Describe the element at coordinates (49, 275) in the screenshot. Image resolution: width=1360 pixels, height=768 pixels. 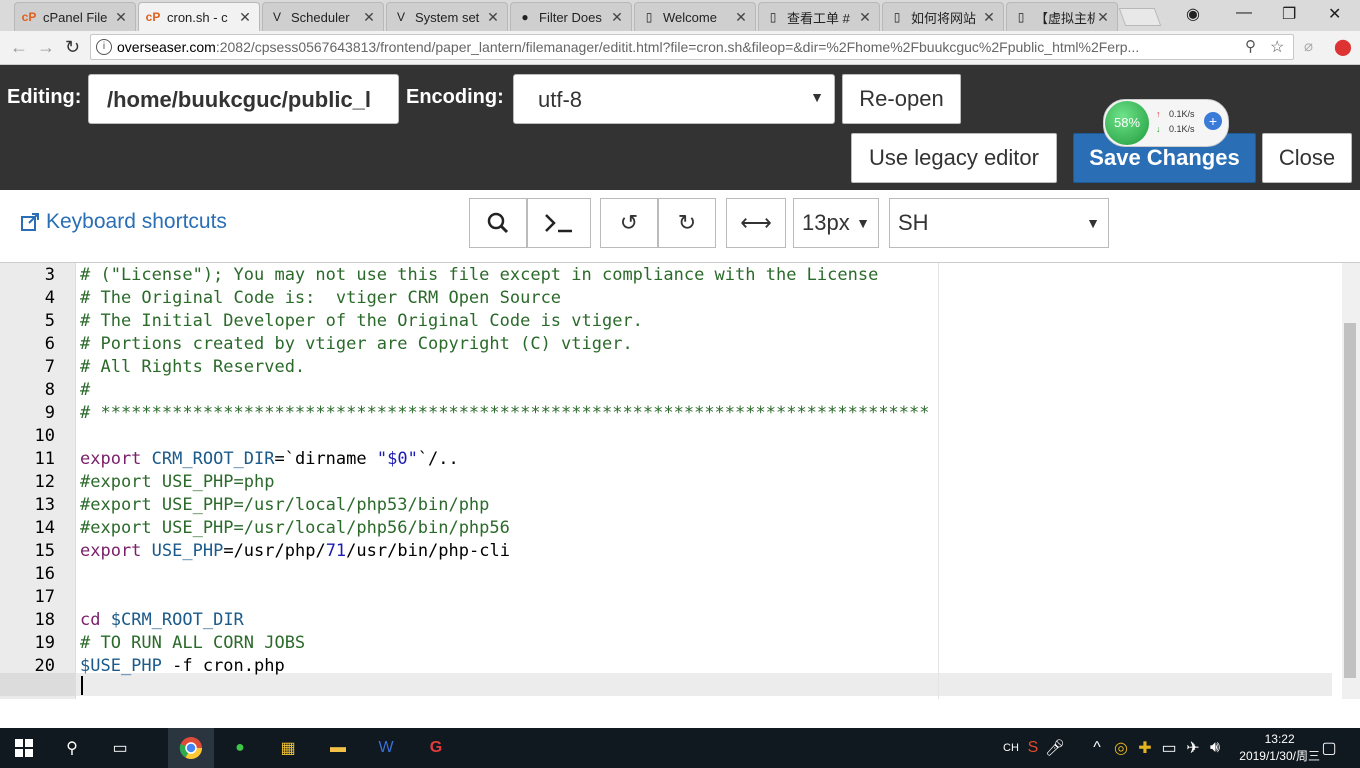
I see `line-number: 3` at that location.